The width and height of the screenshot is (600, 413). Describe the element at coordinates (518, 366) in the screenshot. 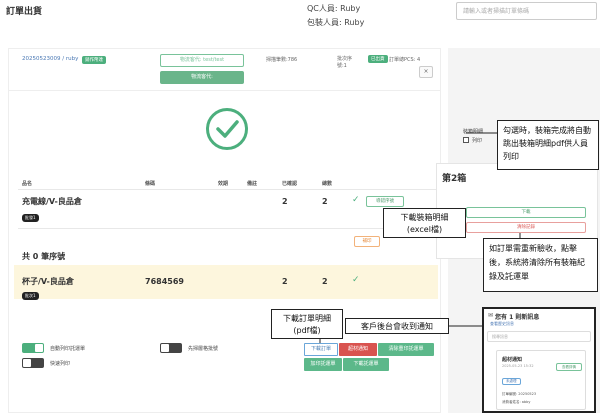

I see `notification-card-date: 2025-05-23 15:32` at that location.